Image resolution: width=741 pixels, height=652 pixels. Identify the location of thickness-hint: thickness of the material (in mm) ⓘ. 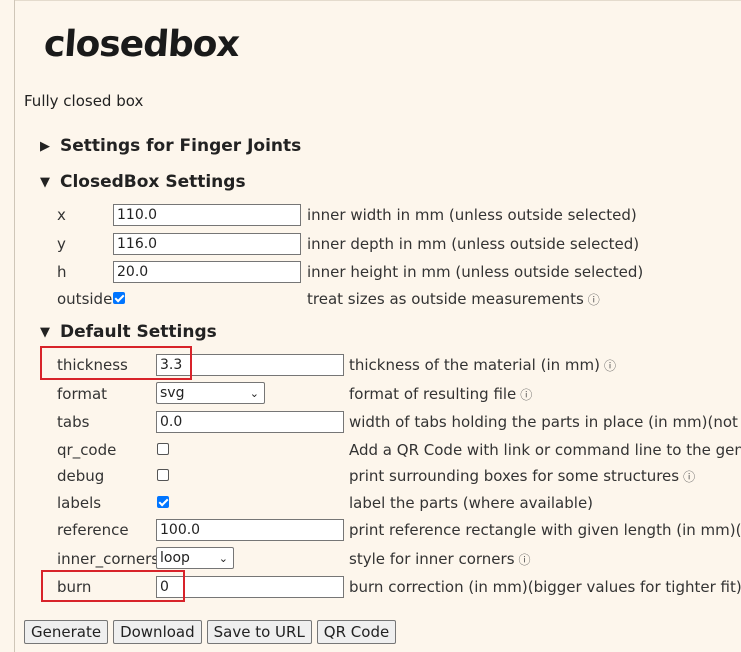
(482, 365).